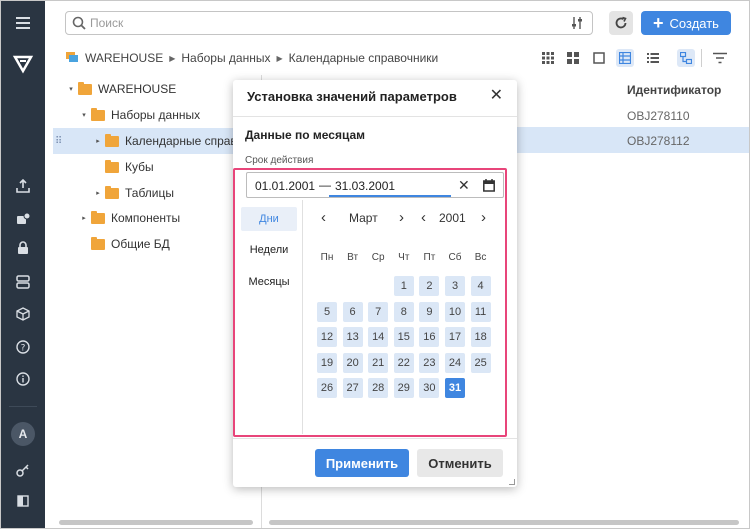 This screenshot has width=750, height=529. What do you see at coordinates (157, 141) in the screenshot?
I see `tree-item-calendars: ⠿ ▸ Календарные справо` at bounding box center [157, 141].